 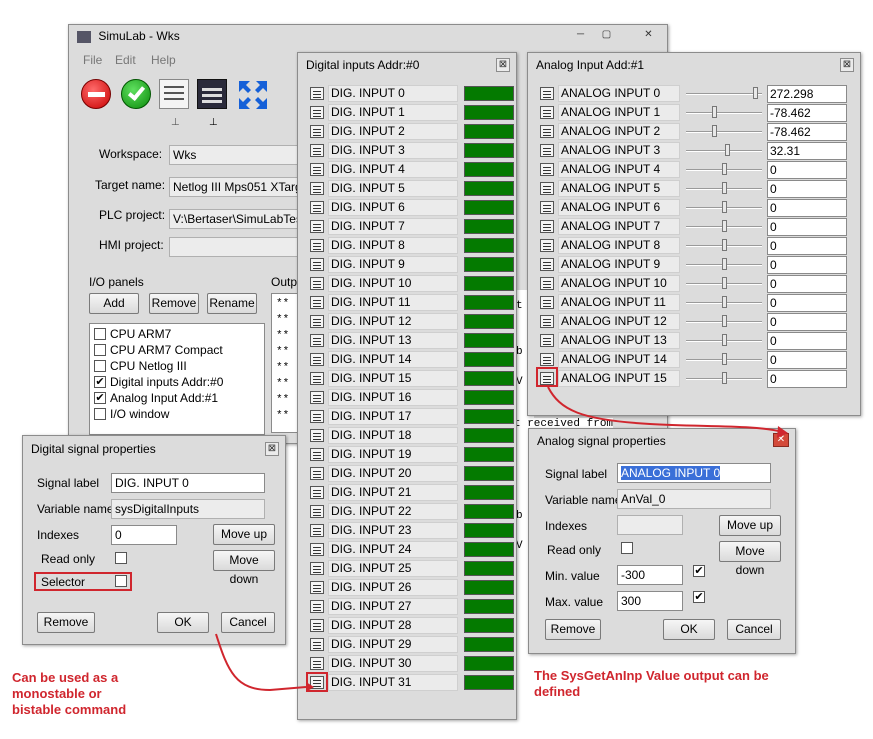 What do you see at coordinates (239, 155) in the screenshot?
I see `workspace-field: Wks` at bounding box center [239, 155].